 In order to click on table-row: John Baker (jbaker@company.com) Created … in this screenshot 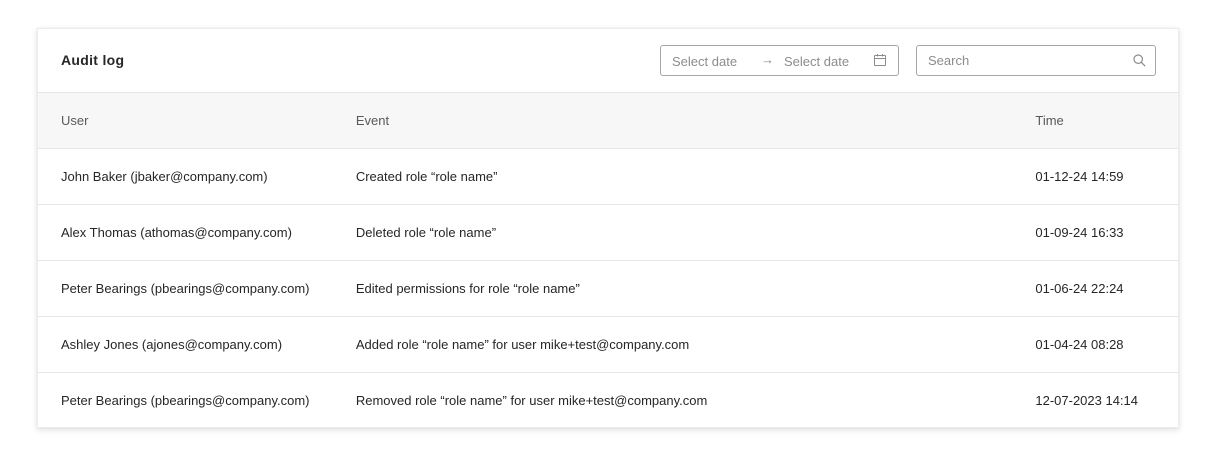, I will do `click(608, 176)`.